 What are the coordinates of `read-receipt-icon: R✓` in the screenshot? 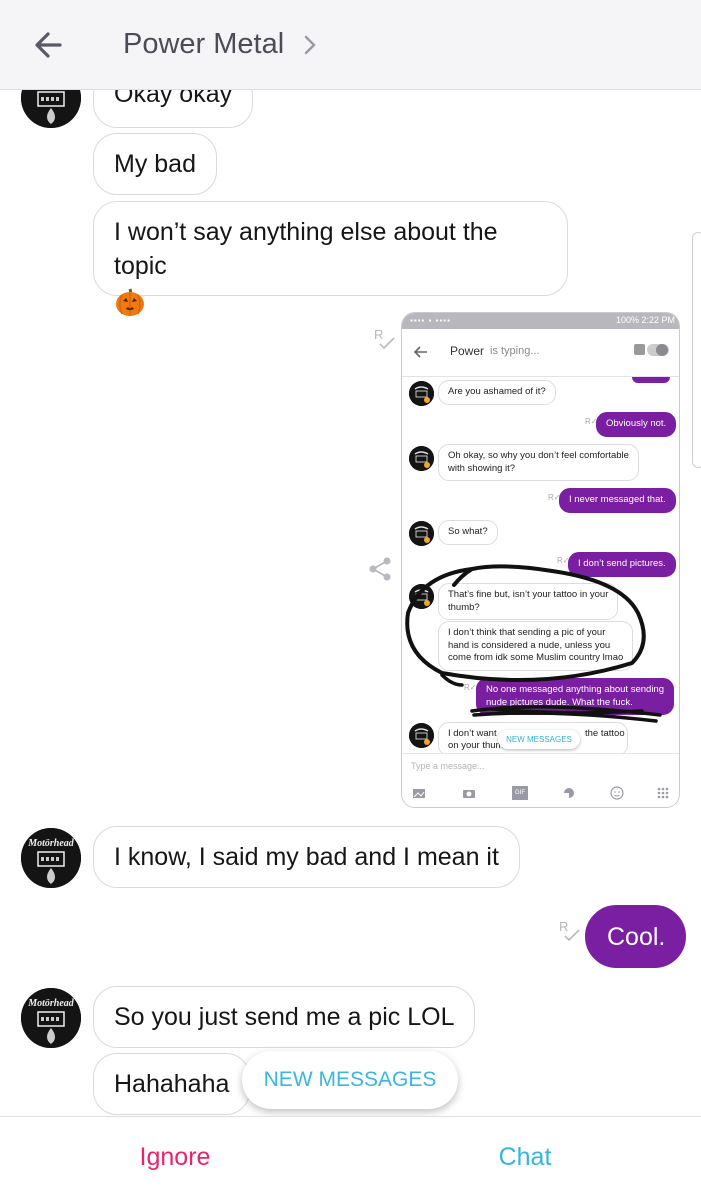 It's located at (470, 687).